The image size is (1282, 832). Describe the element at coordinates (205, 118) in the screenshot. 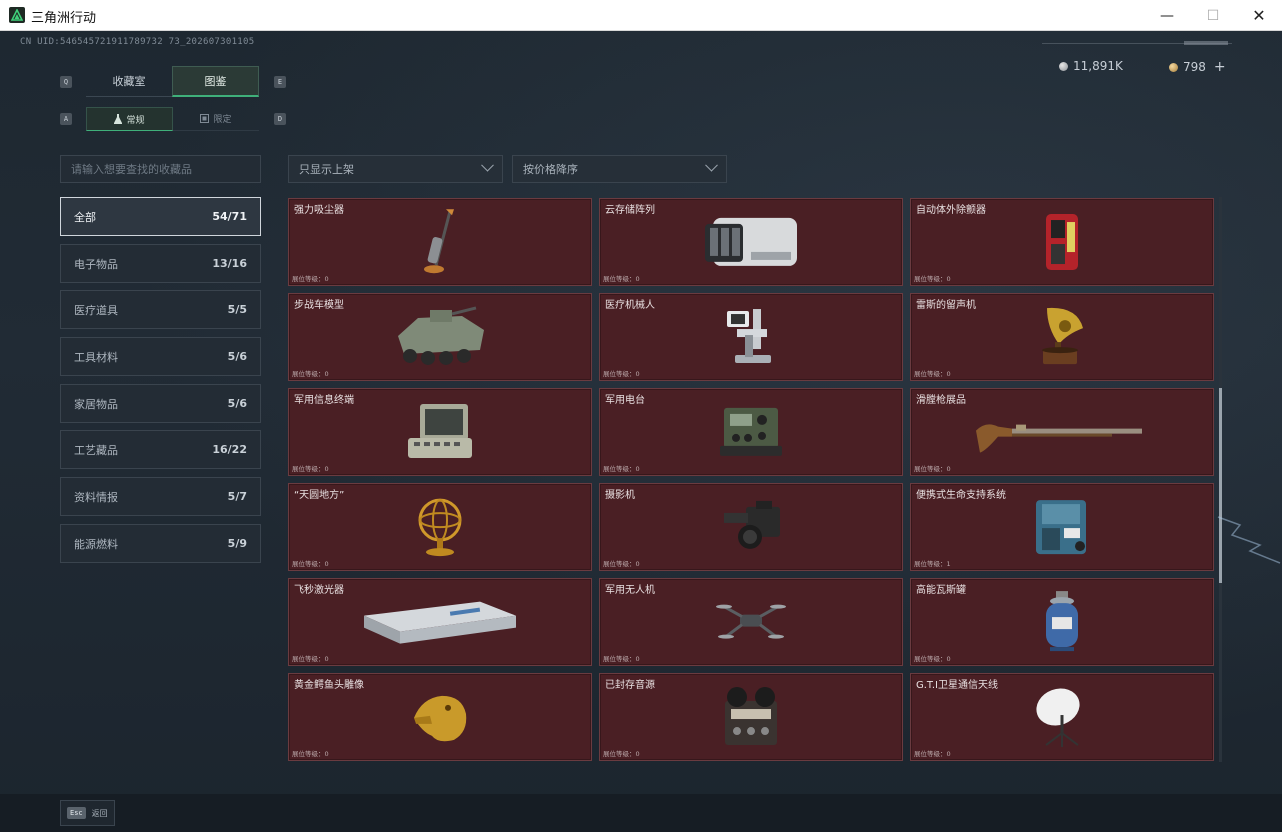

I see `frame-icon` at that location.